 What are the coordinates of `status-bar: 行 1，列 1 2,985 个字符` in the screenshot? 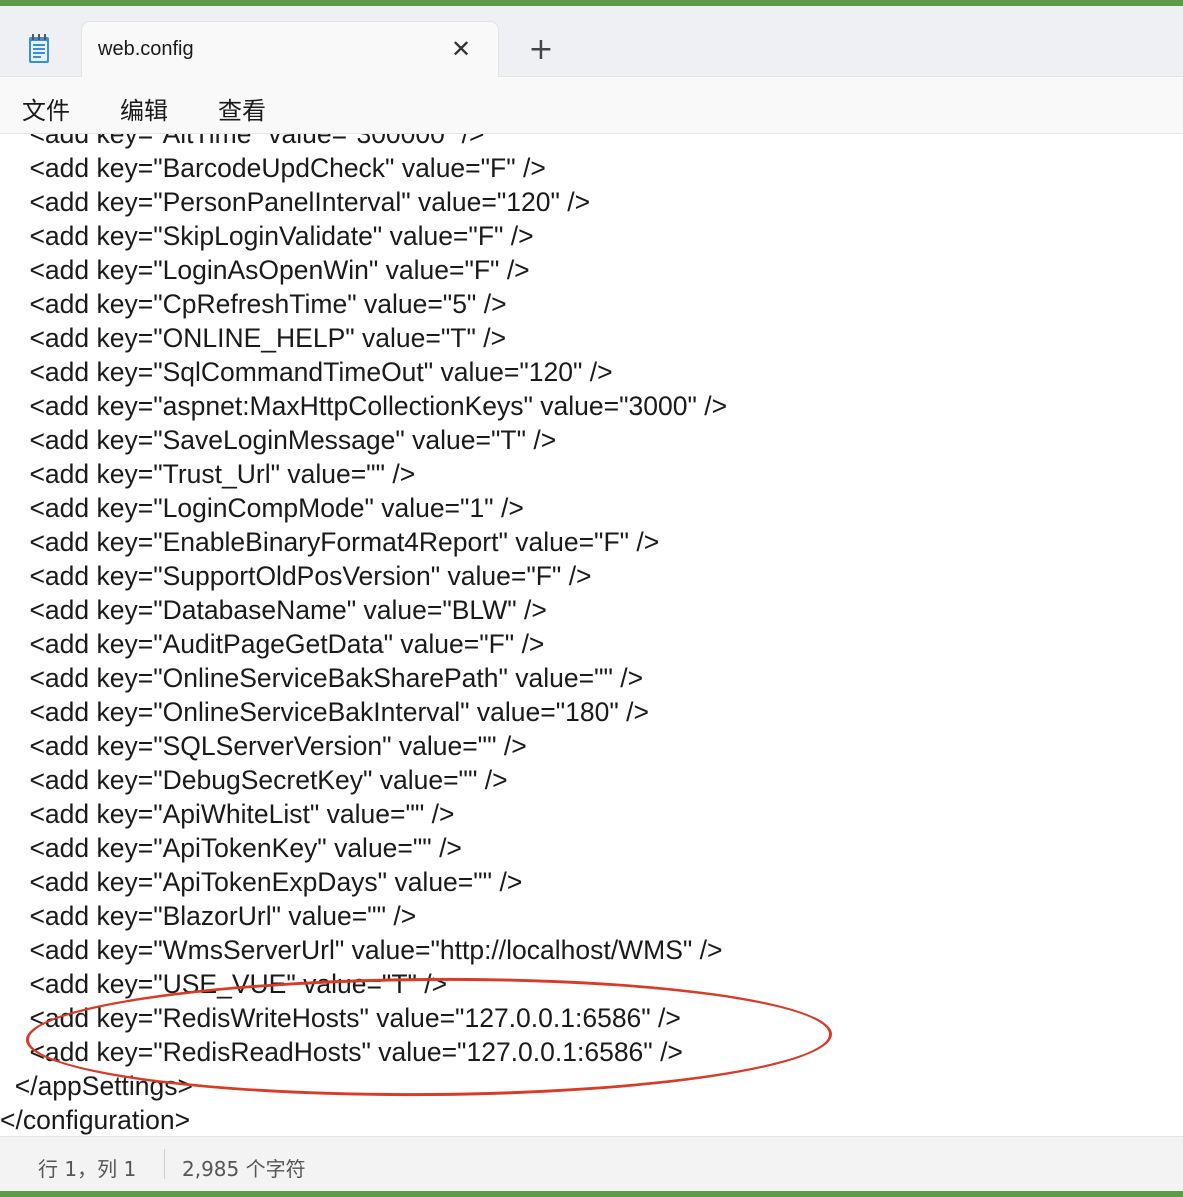 It's located at (591, 1163).